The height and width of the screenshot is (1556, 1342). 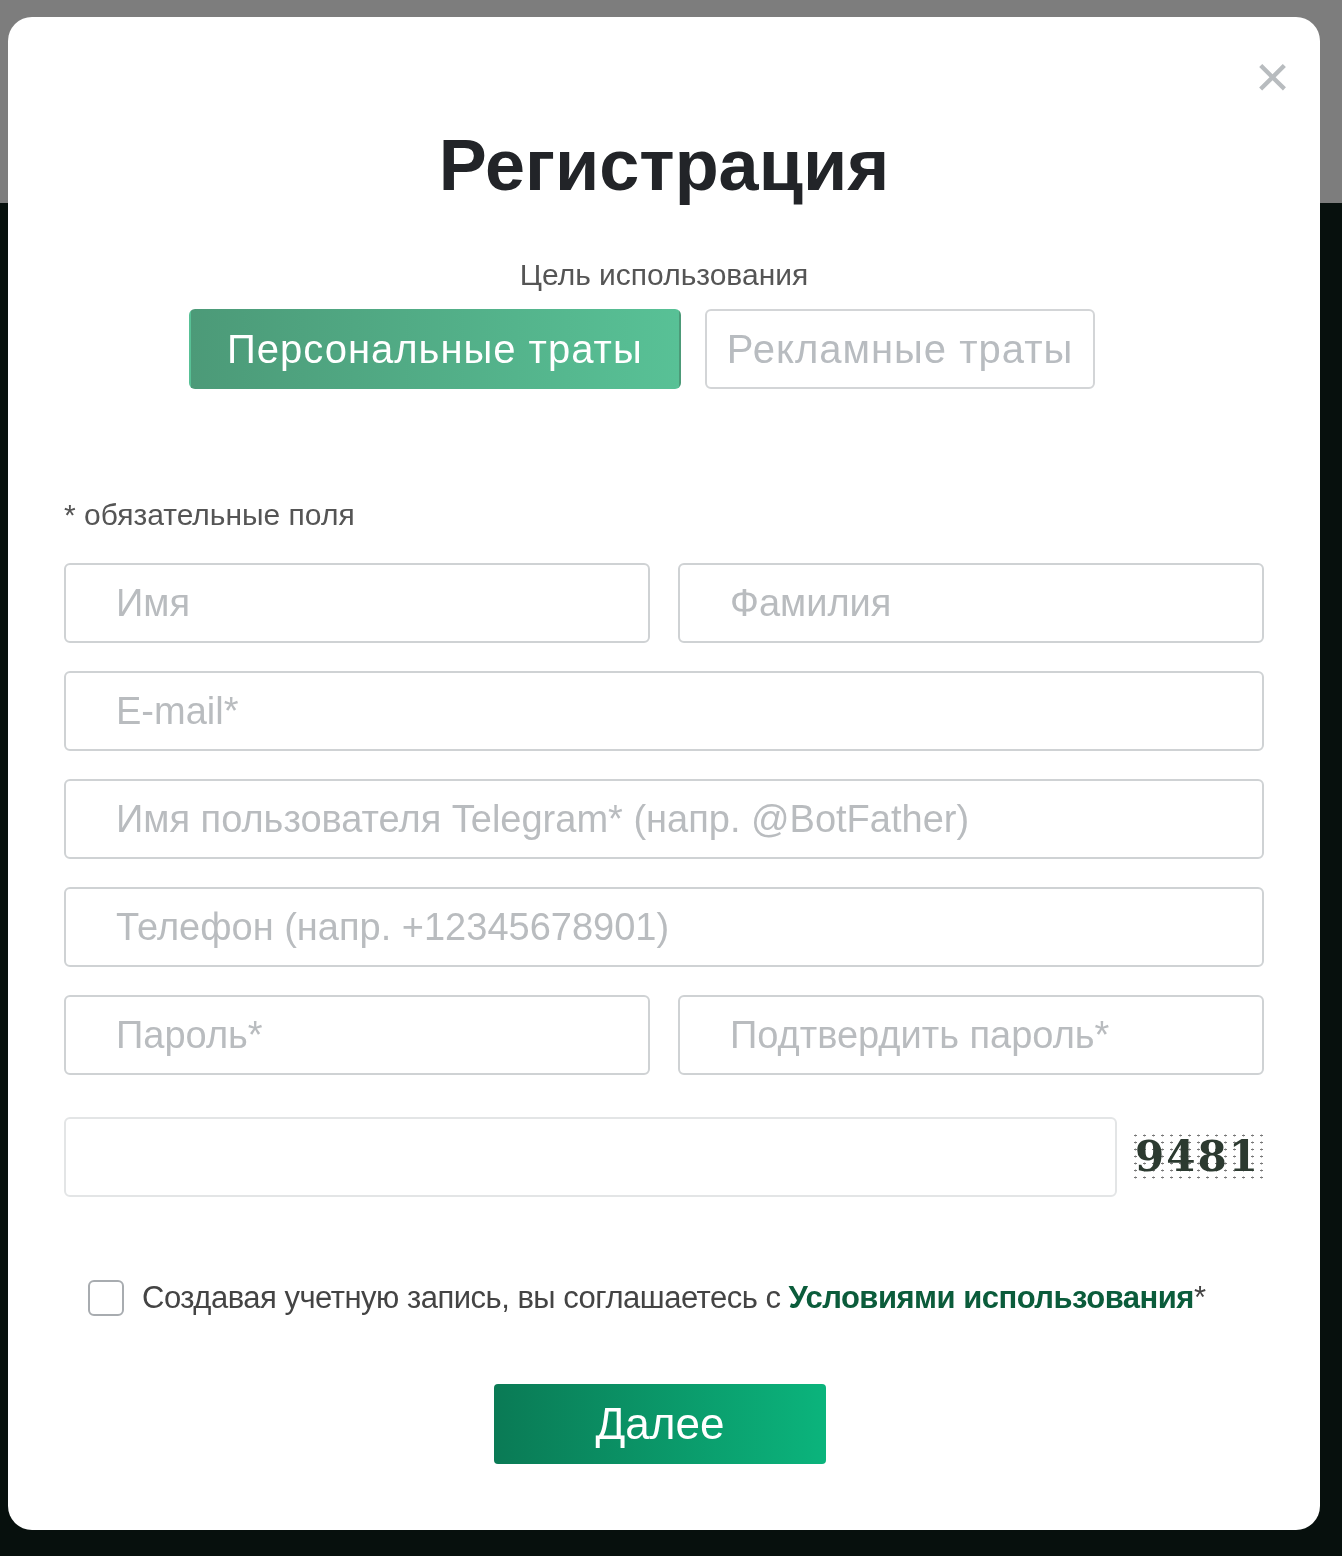 What do you see at coordinates (434, 349) in the screenshot?
I see `purpose-tab: Персональные траты` at bounding box center [434, 349].